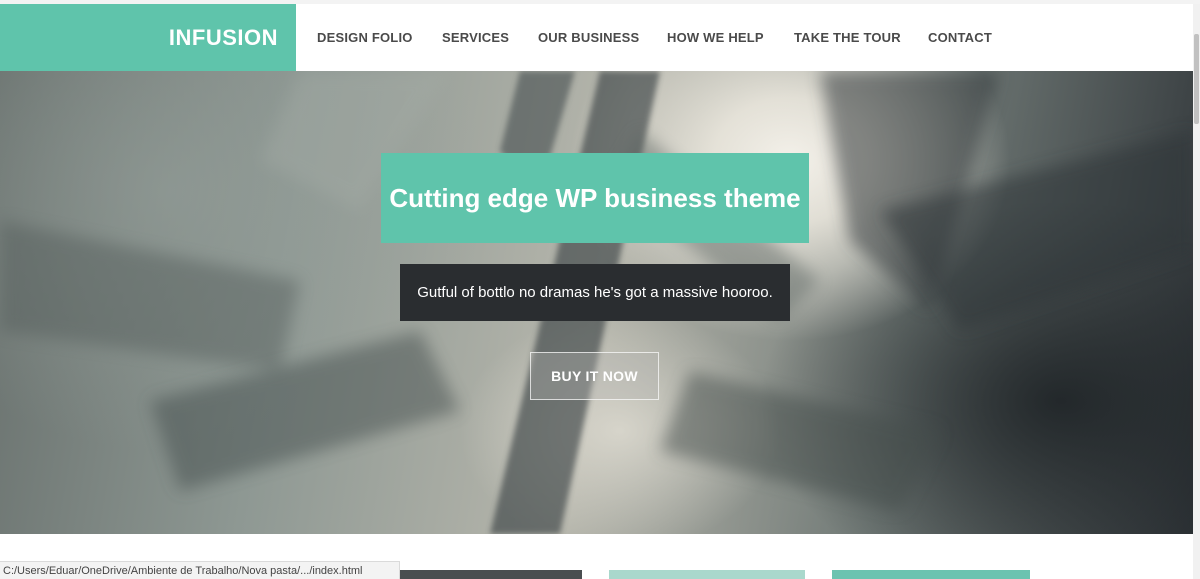 The image size is (1200, 579). I want to click on buy-it-now-button: BUY IT NOW, so click(594, 376).